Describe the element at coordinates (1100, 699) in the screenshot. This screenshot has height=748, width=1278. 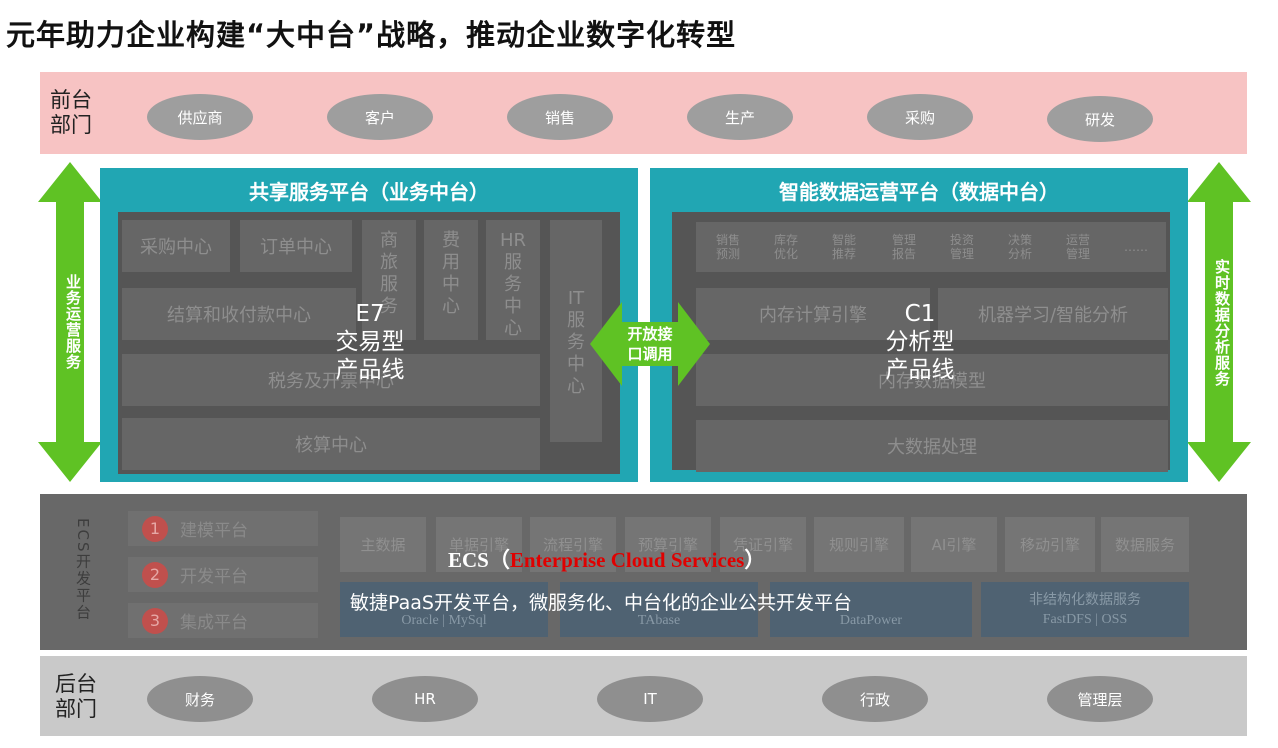
I see `back-item-management: 管理层` at that location.